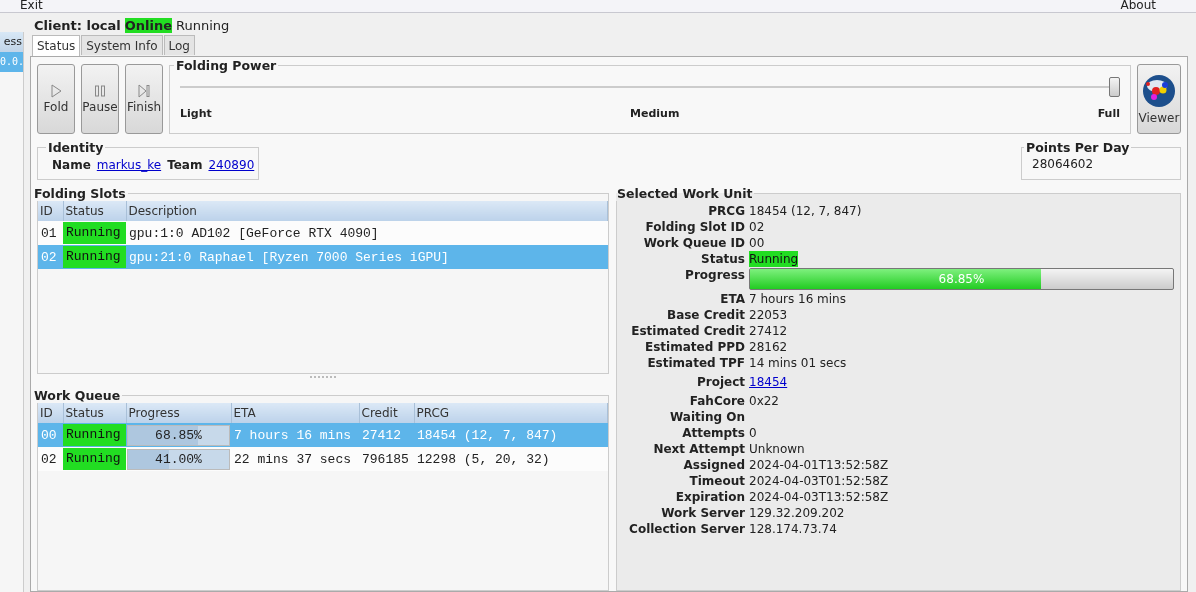 This screenshot has height=592, width=1196. Describe the element at coordinates (1063, 164) in the screenshot. I see `points-value: 28064602` at that location.